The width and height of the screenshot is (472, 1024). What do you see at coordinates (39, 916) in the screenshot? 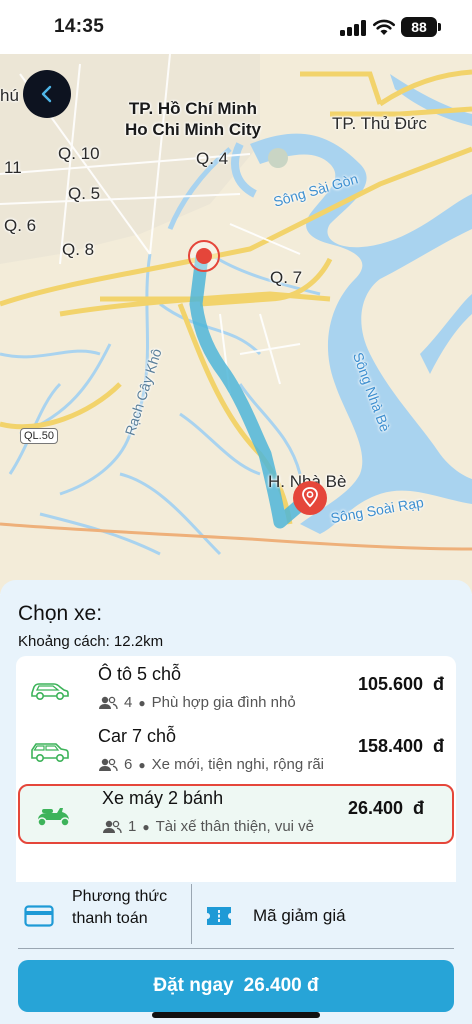
I see `credit-card-icon` at bounding box center [39, 916].